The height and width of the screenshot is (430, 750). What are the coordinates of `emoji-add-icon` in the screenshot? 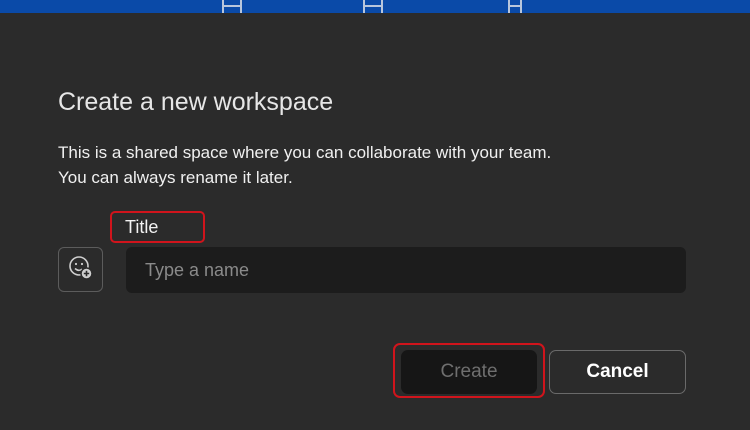 It's located at (81, 269).